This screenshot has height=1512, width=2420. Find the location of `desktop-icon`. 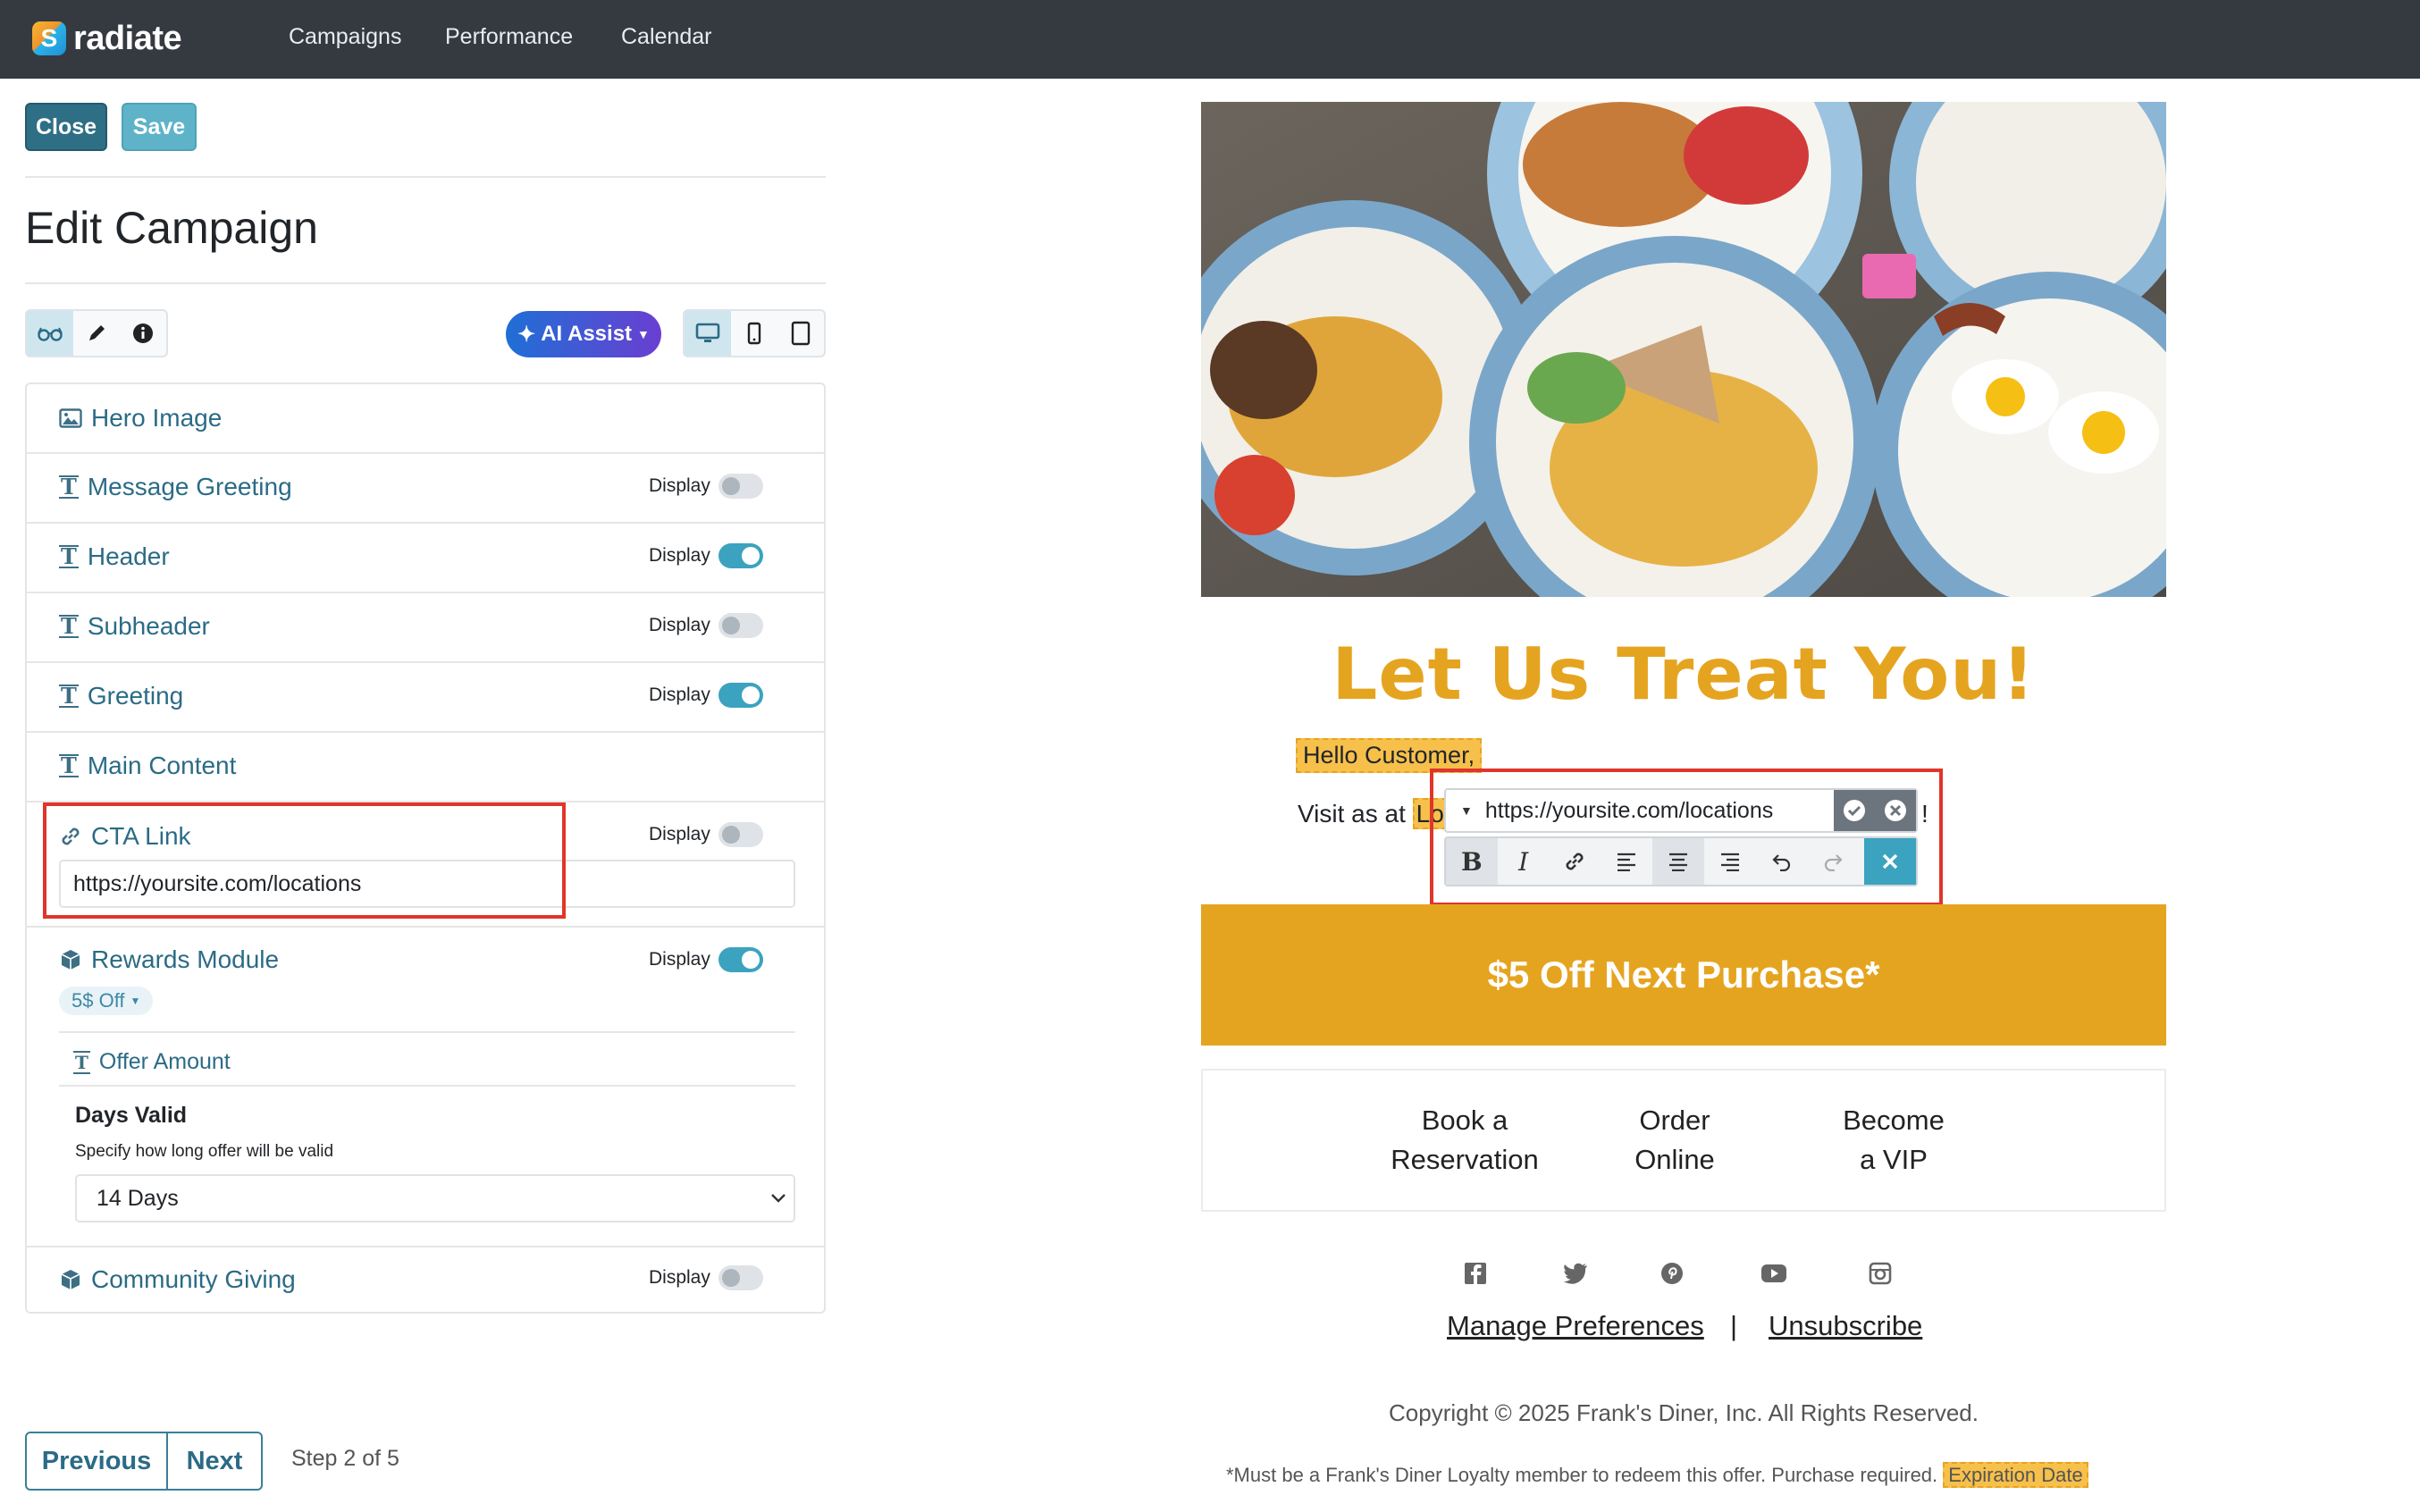

desktop-icon is located at coordinates (708, 333).